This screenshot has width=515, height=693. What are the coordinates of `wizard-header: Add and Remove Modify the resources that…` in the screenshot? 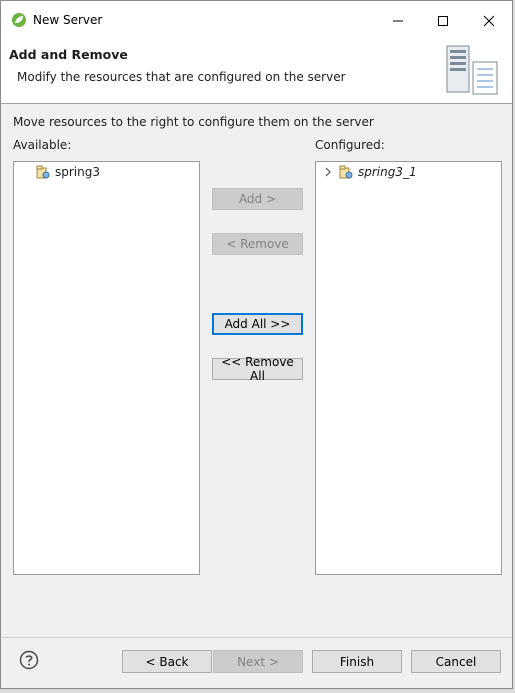 It's located at (256, 72).